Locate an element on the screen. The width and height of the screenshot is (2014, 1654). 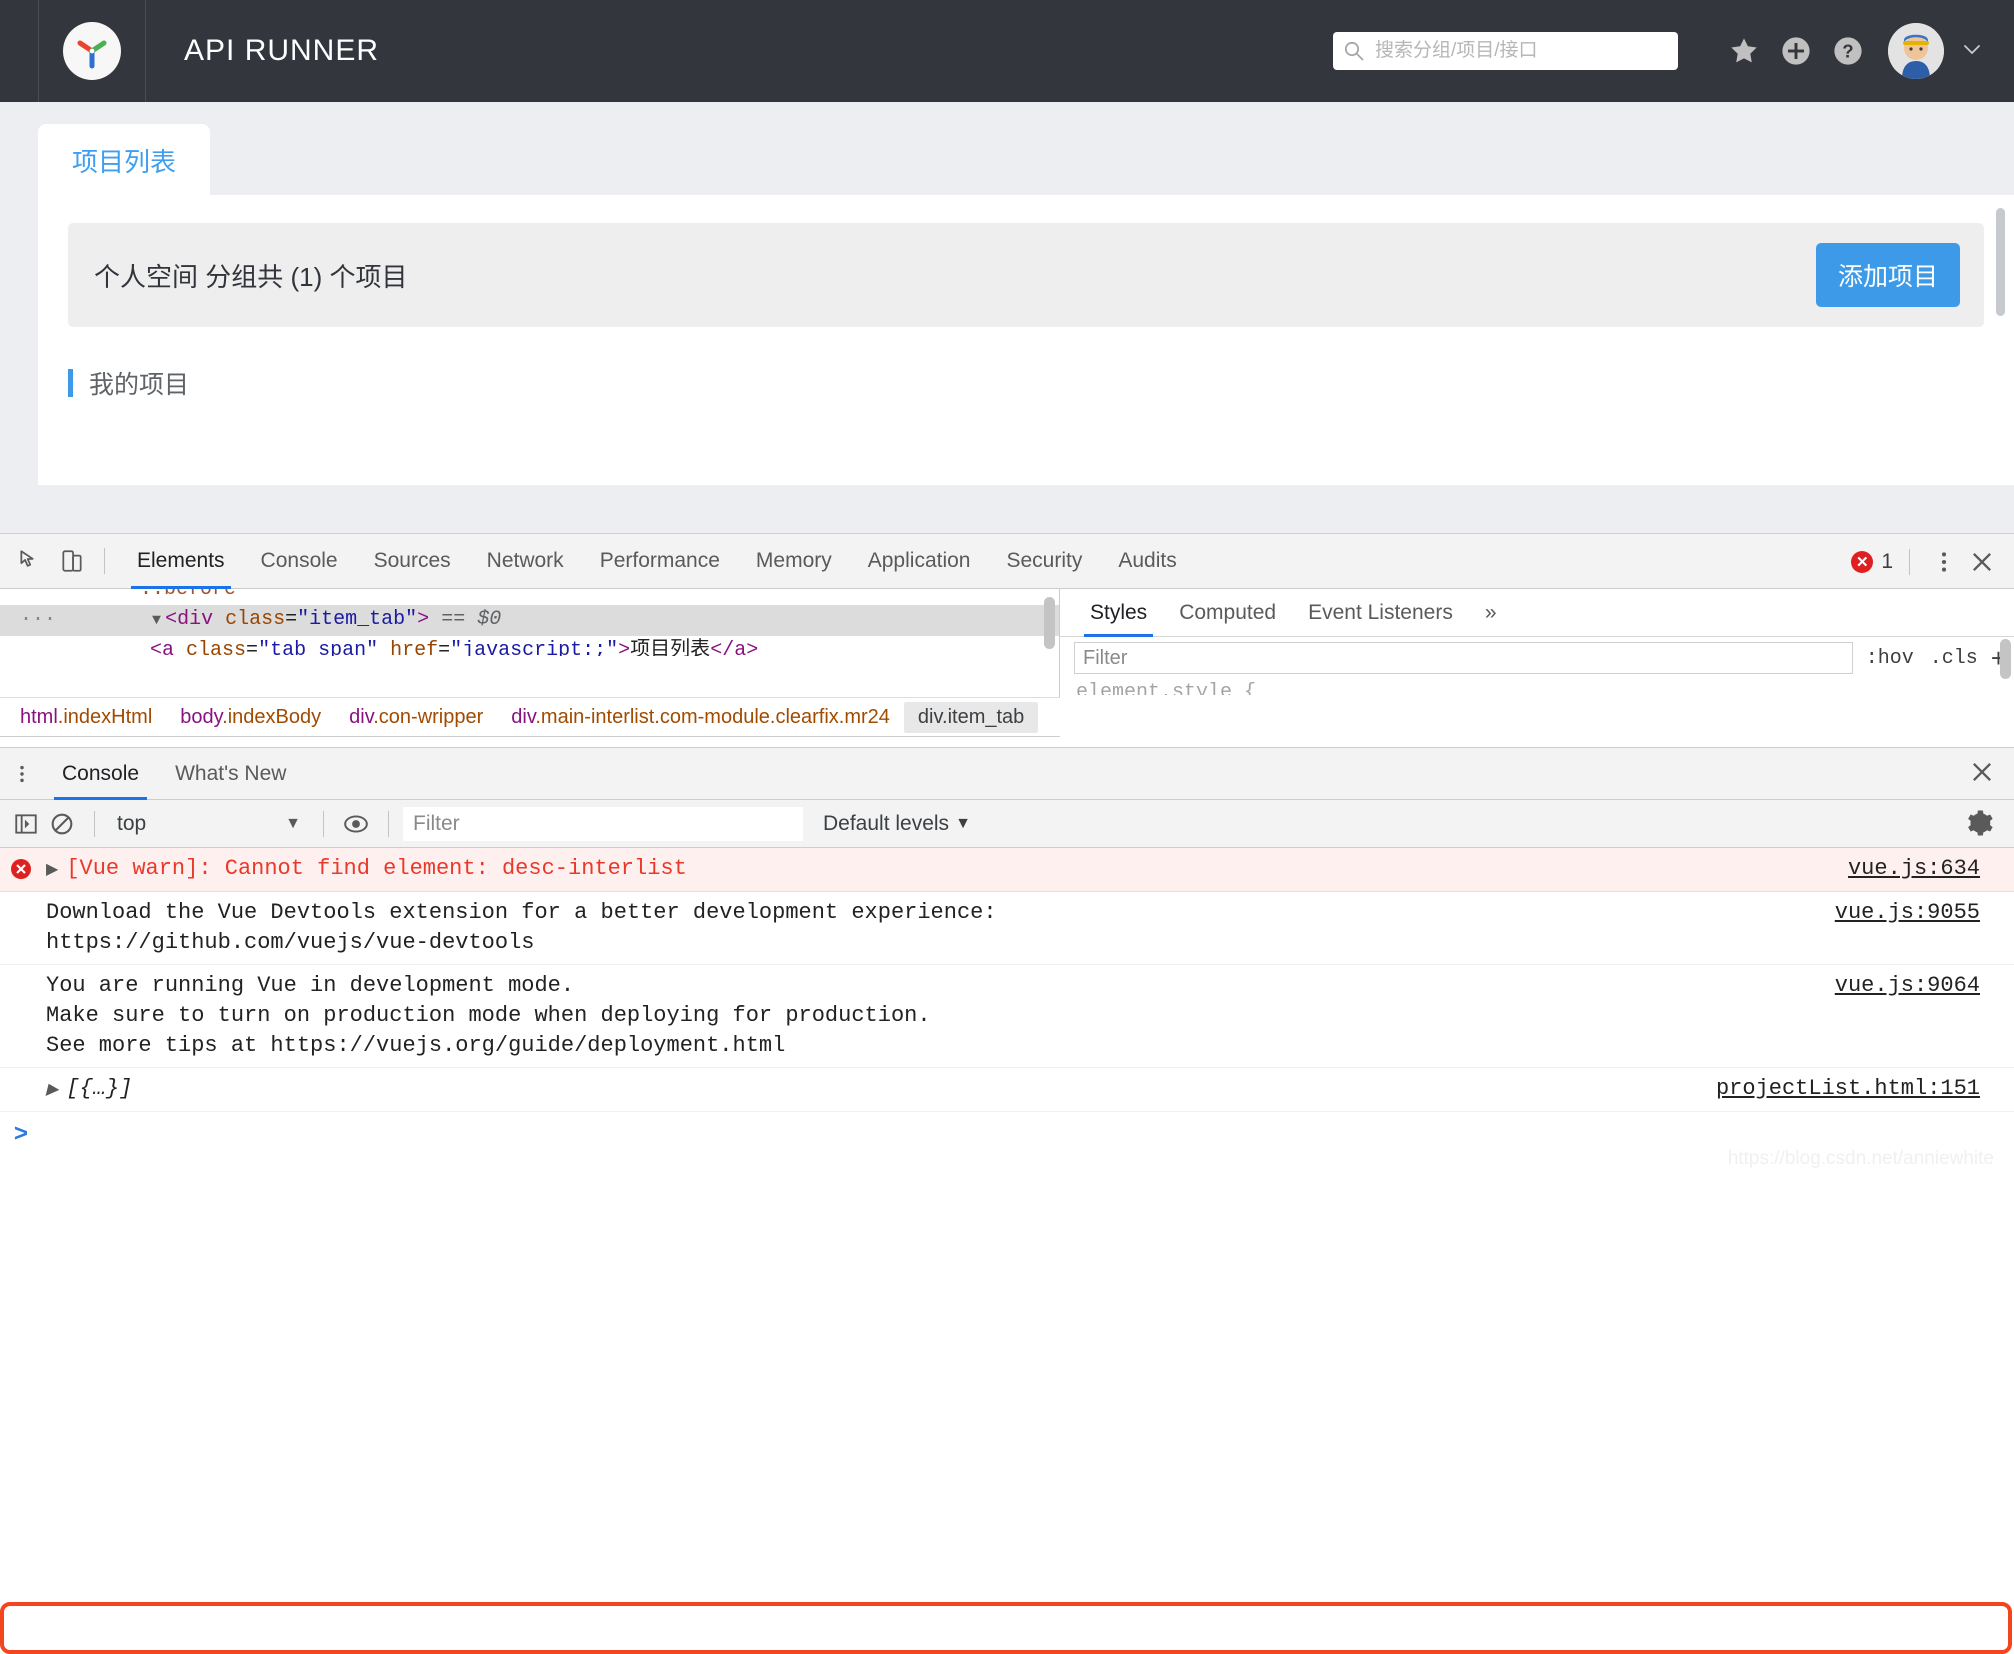
tab-event-listeners: Event Listeners is located at coordinates (1380, 613).